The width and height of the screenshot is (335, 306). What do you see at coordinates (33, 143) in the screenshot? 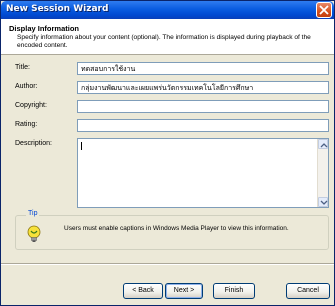
I see `description-label: Description:` at bounding box center [33, 143].